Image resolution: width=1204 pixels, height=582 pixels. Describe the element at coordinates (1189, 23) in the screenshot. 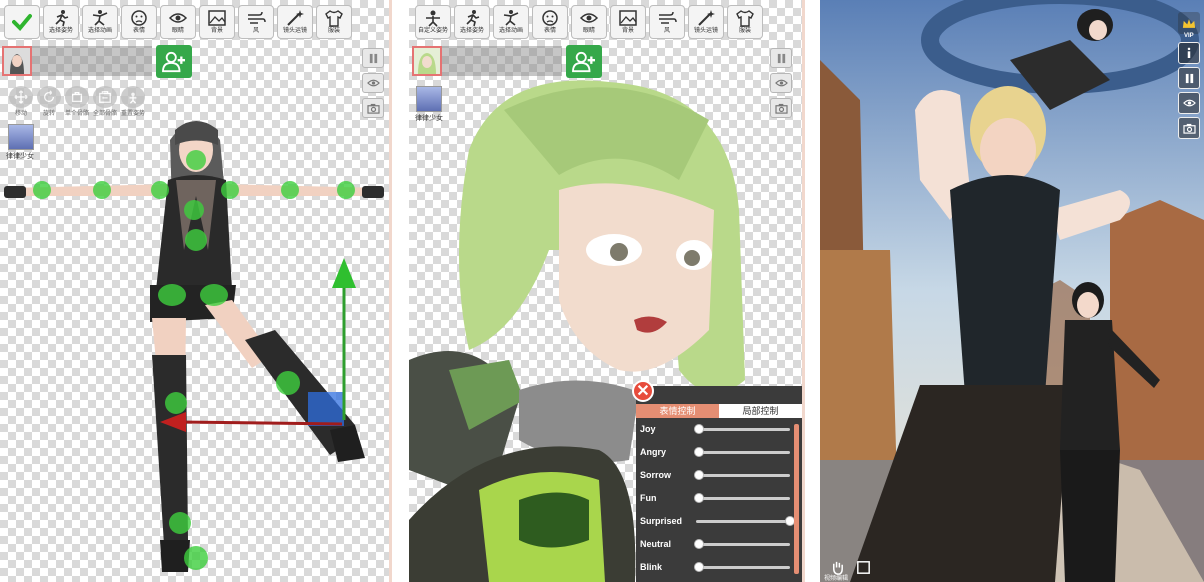

I see `vip-button` at that location.